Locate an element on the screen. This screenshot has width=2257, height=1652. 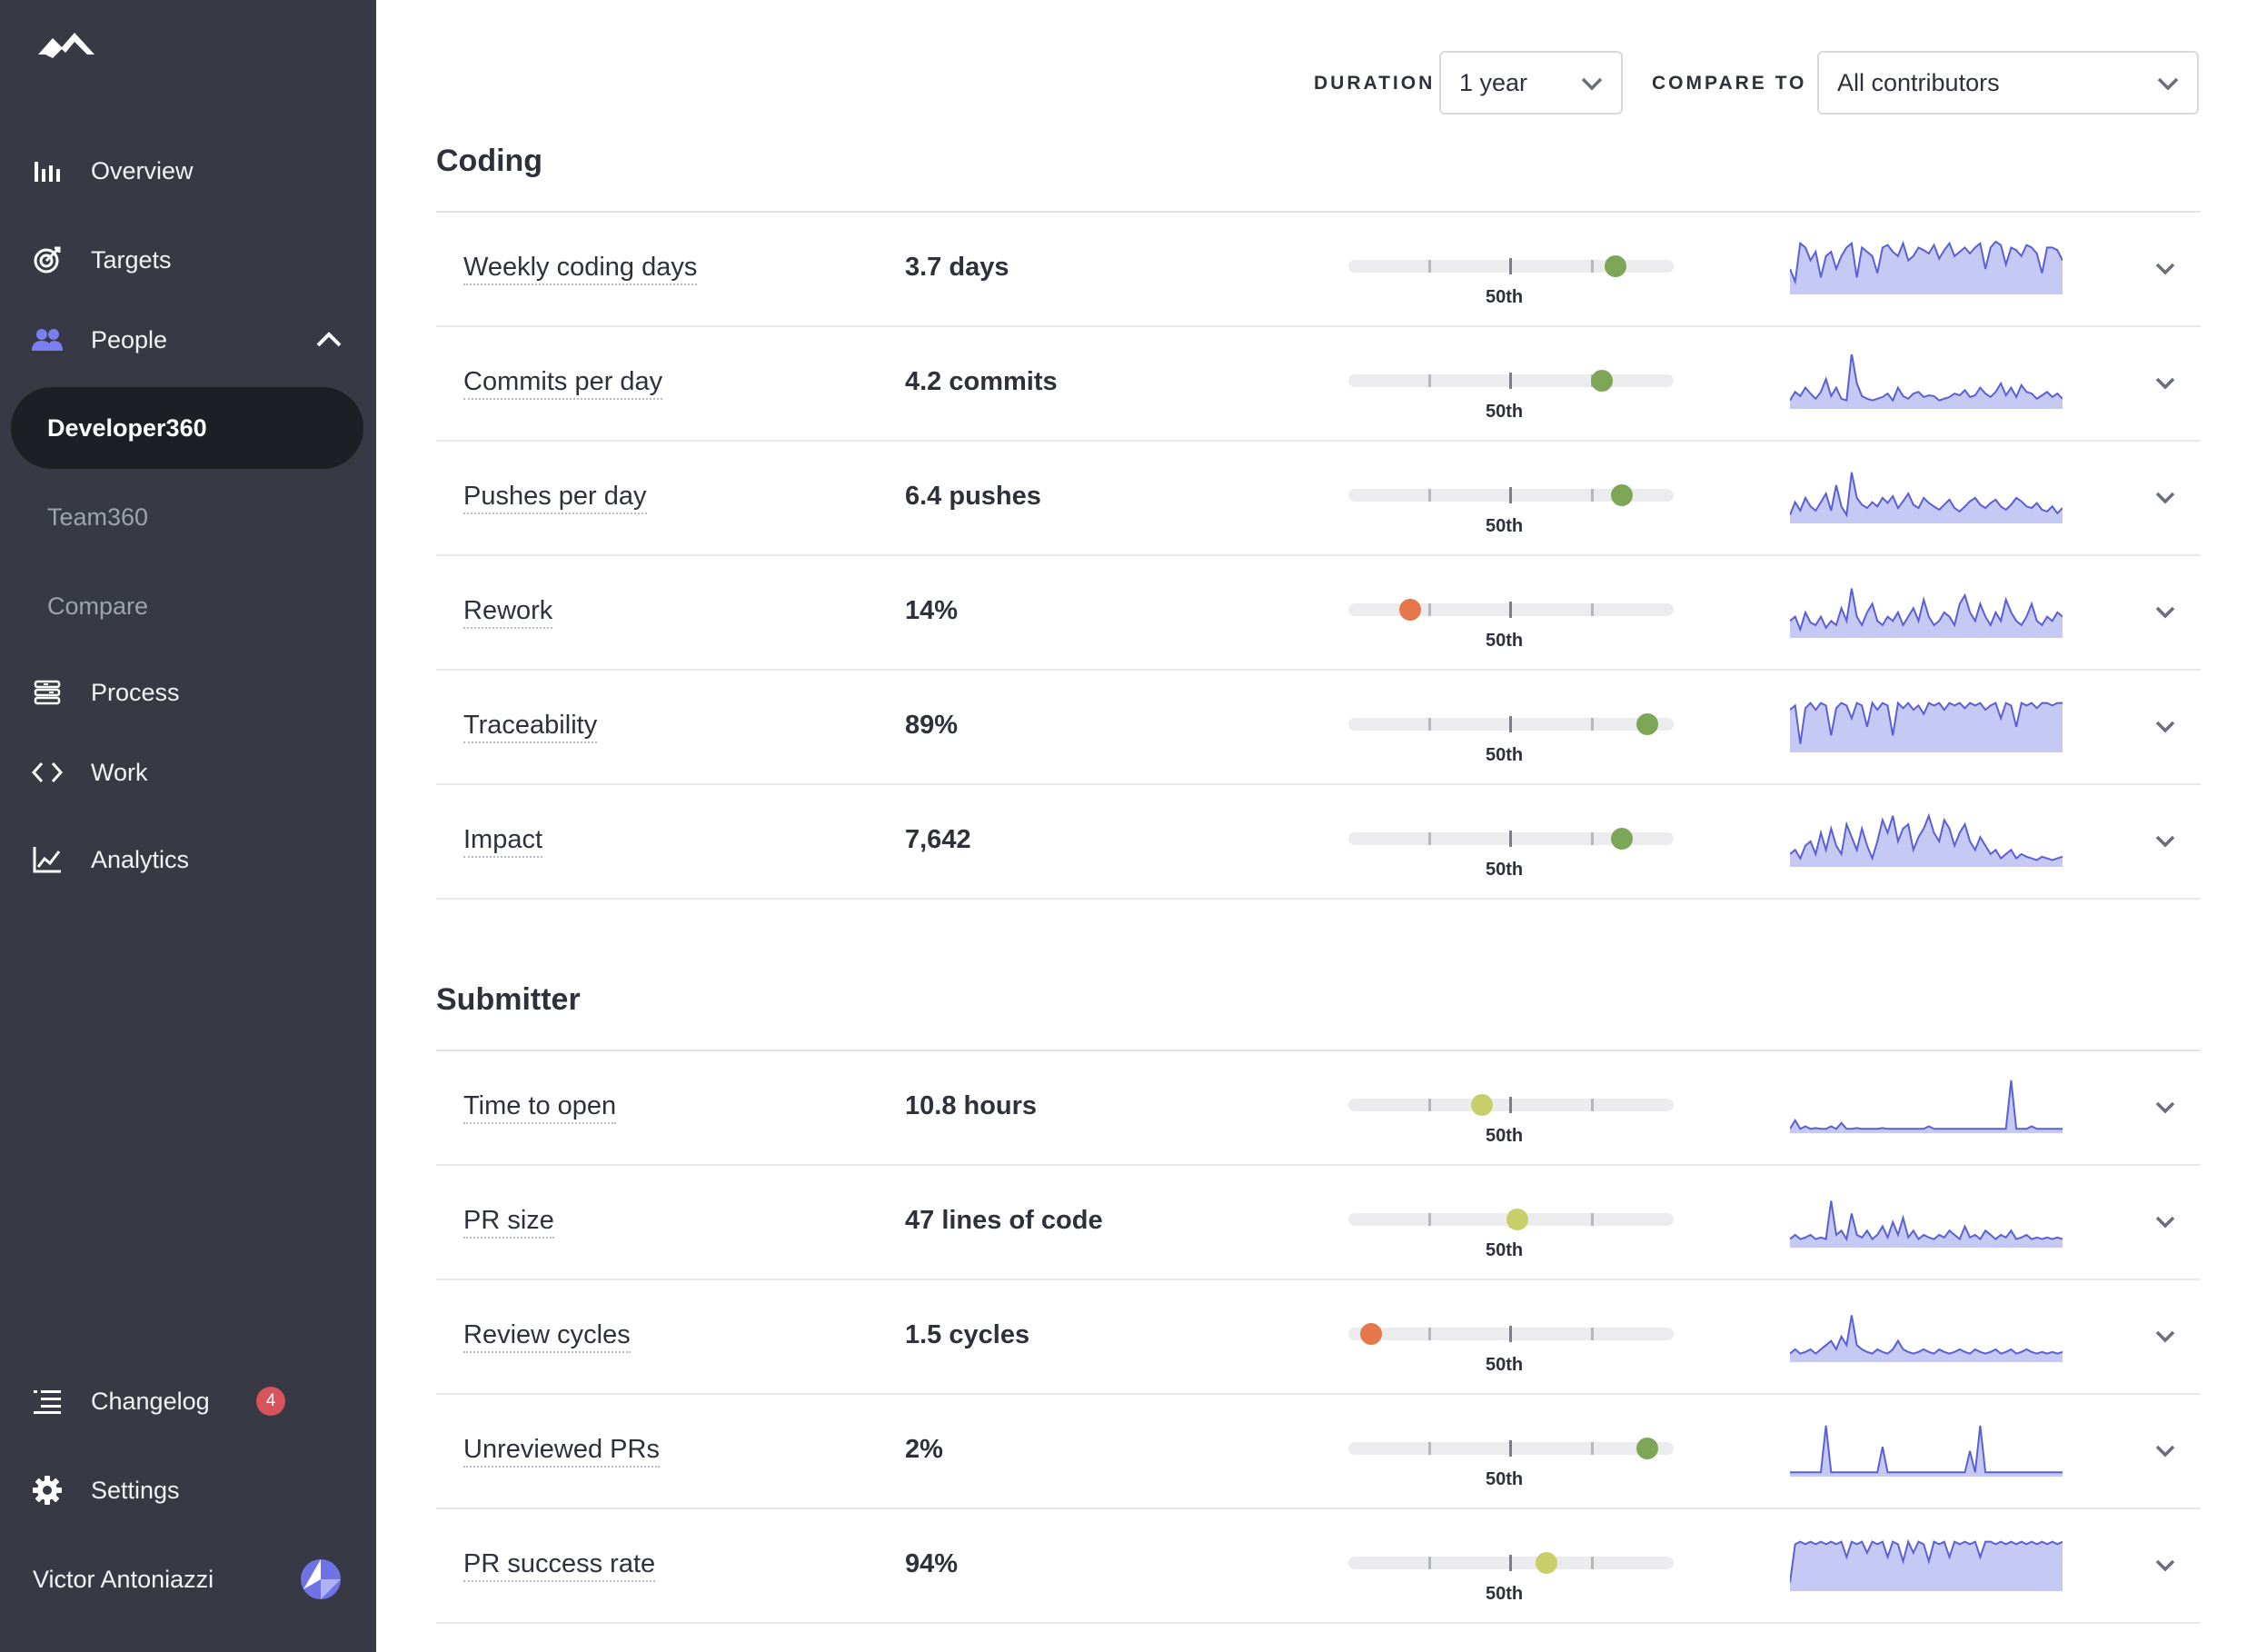
metric-row: Commits per day 4.2 commits 50th is located at coordinates (1319, 383).